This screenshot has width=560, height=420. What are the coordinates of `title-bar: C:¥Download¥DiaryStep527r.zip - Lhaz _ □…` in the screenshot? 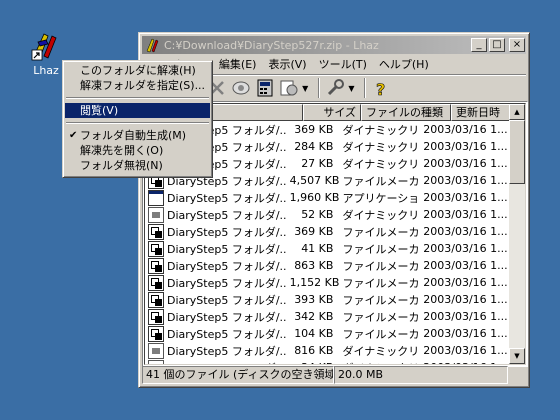 It's located at (334, 45).